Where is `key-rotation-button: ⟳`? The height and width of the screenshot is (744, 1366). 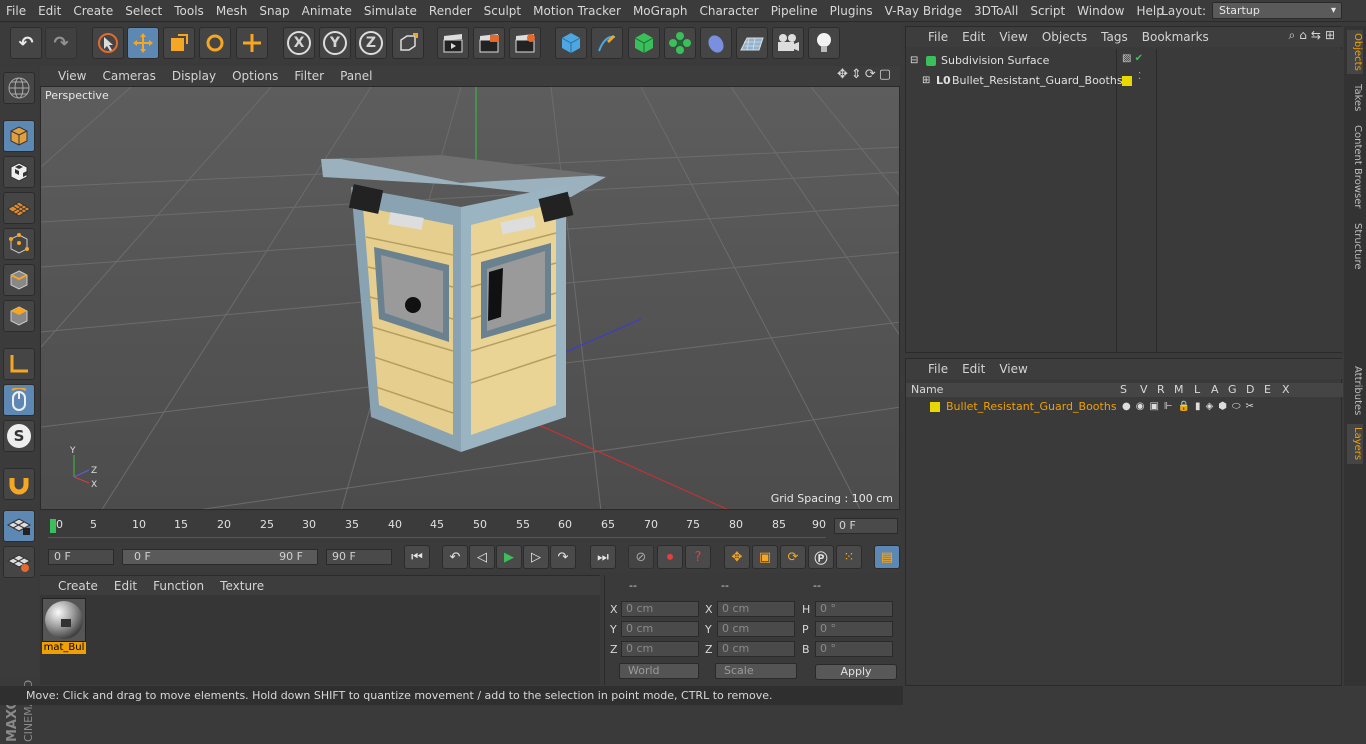 key-rotation-button: ⟳ is located at coordinates (793, 557).